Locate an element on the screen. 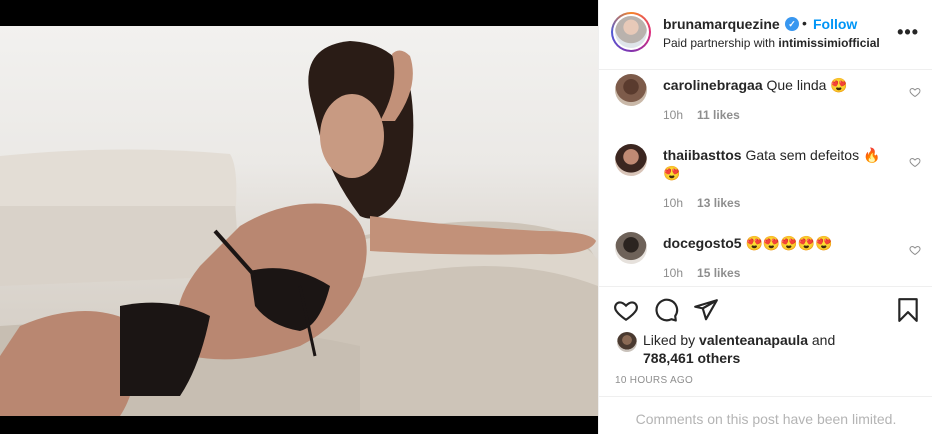 This screenshot has height=434, width=932. author-avatar is located at coordinates (631, 32).